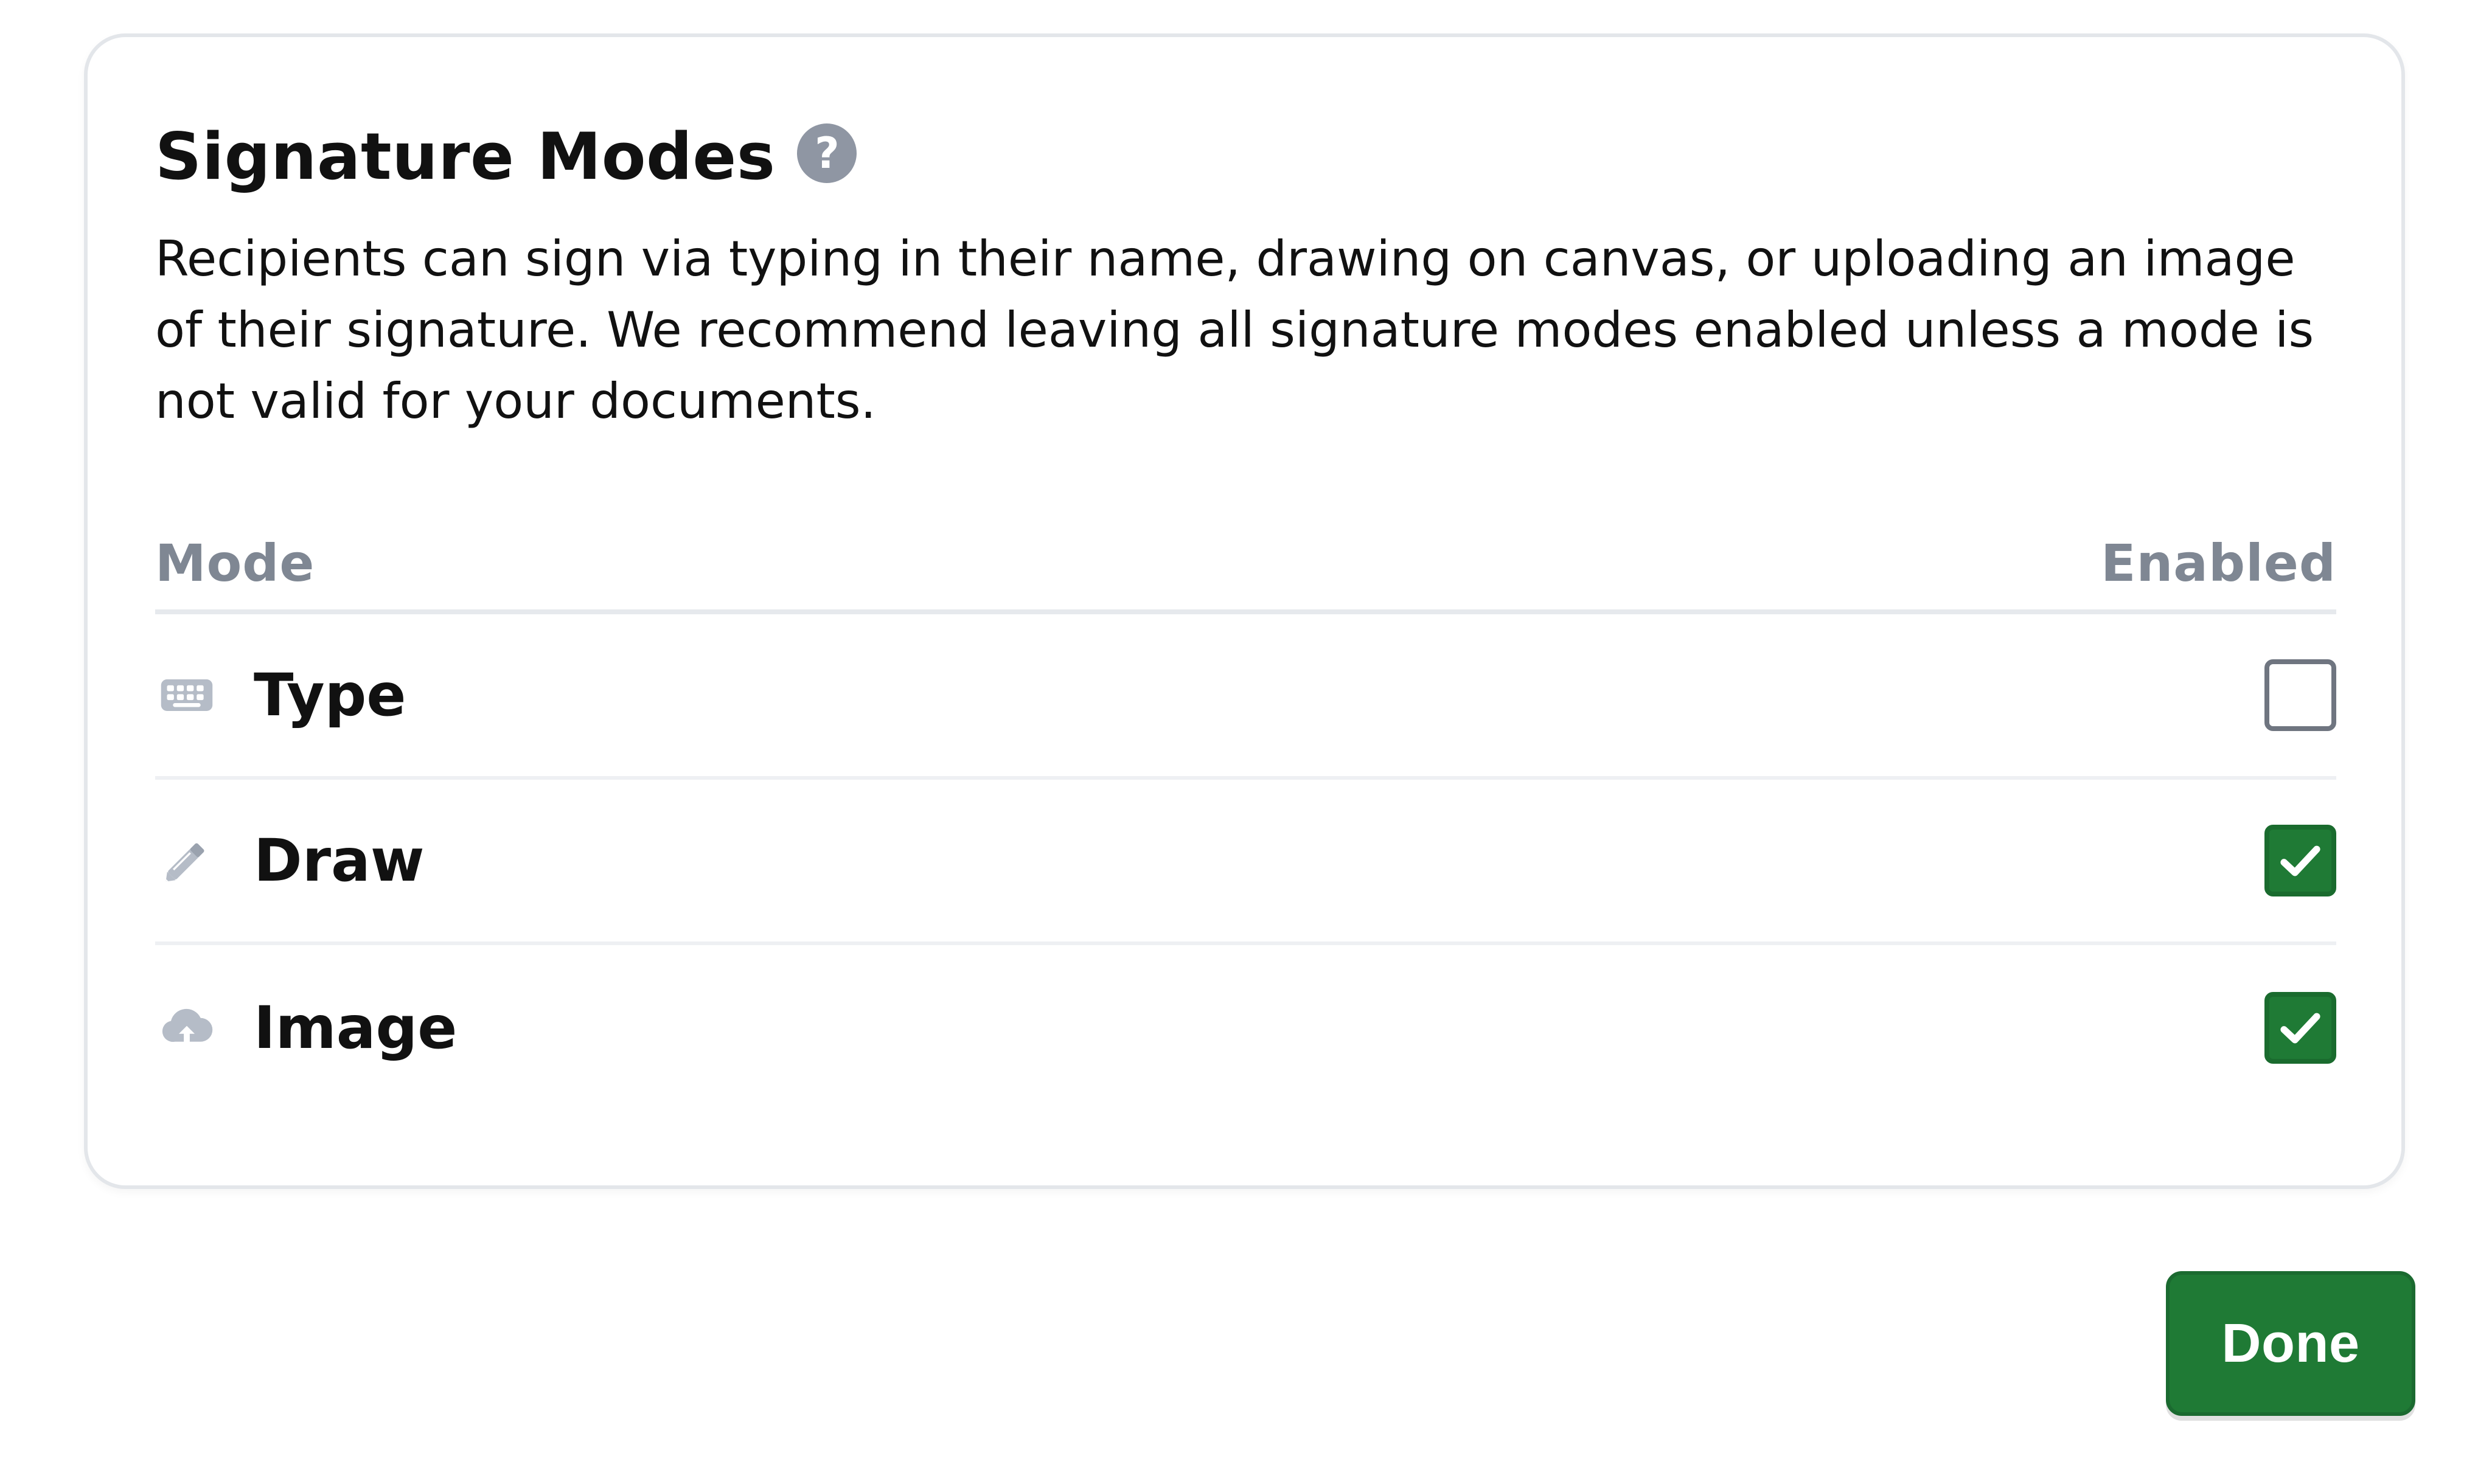  What do you see at coordinates (827, 153) in the screenshot?
I see `question-circle-icon: ?` at bounding box center [827, 153].